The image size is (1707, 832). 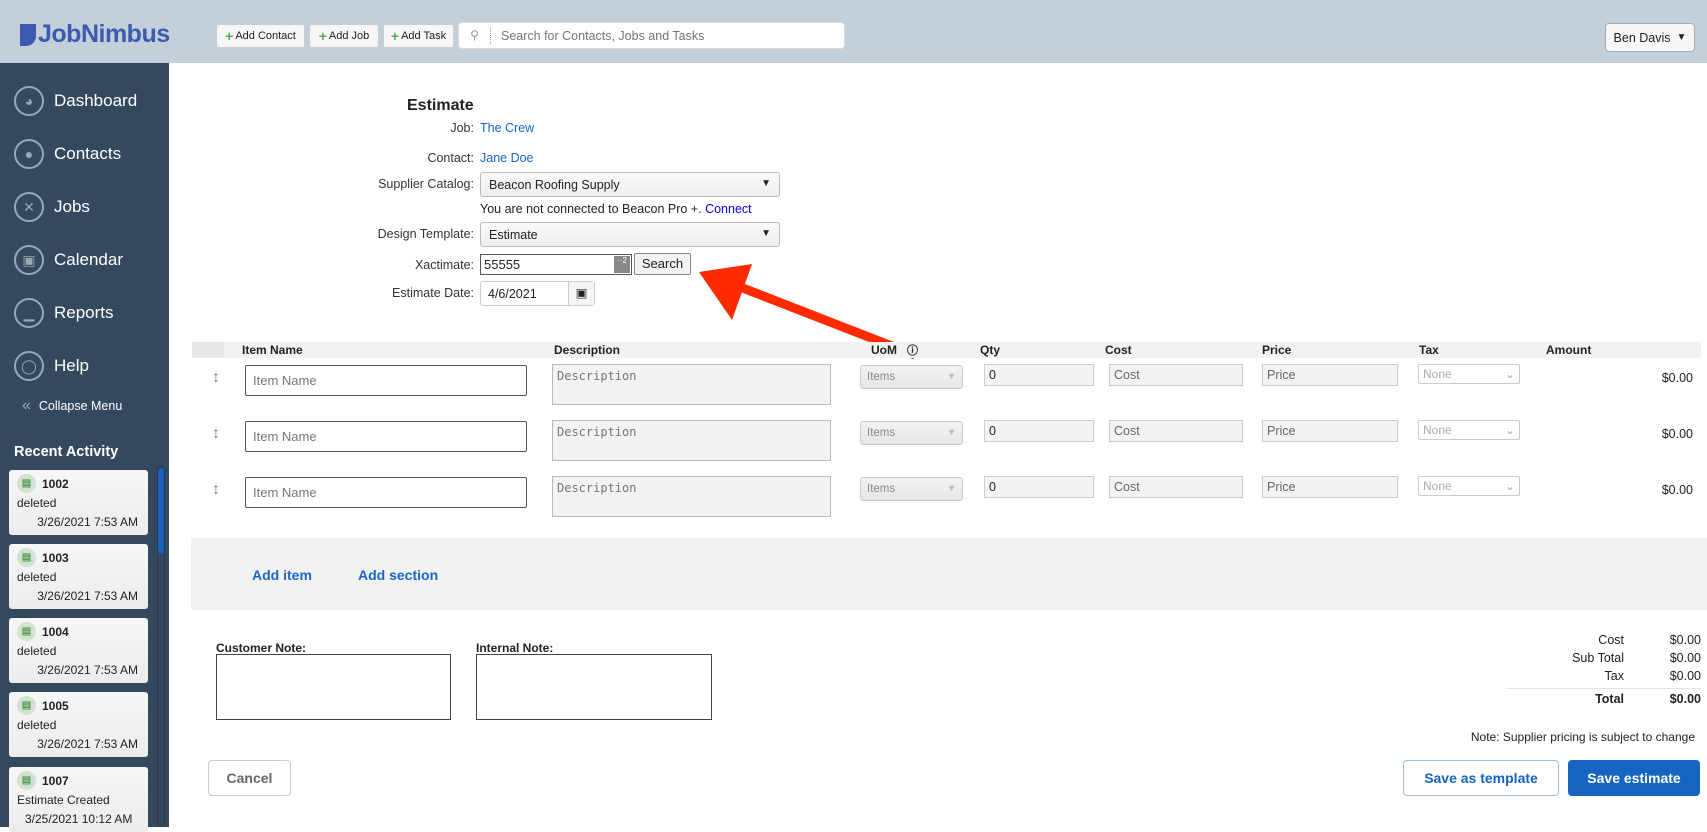 I want to click on estimate-date-input: 4/6/2021 ▣, so click(x=537, y=293).